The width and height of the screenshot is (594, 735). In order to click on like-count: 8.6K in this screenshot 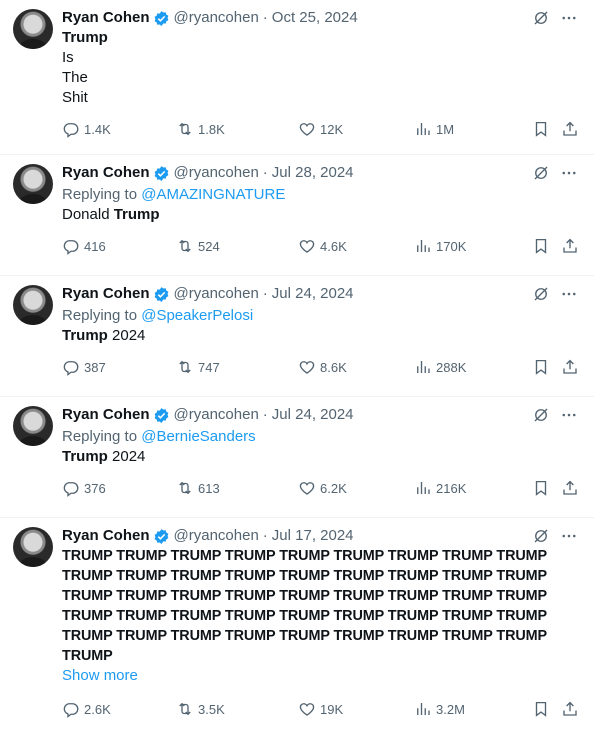, I will do `click(333, 367)`.